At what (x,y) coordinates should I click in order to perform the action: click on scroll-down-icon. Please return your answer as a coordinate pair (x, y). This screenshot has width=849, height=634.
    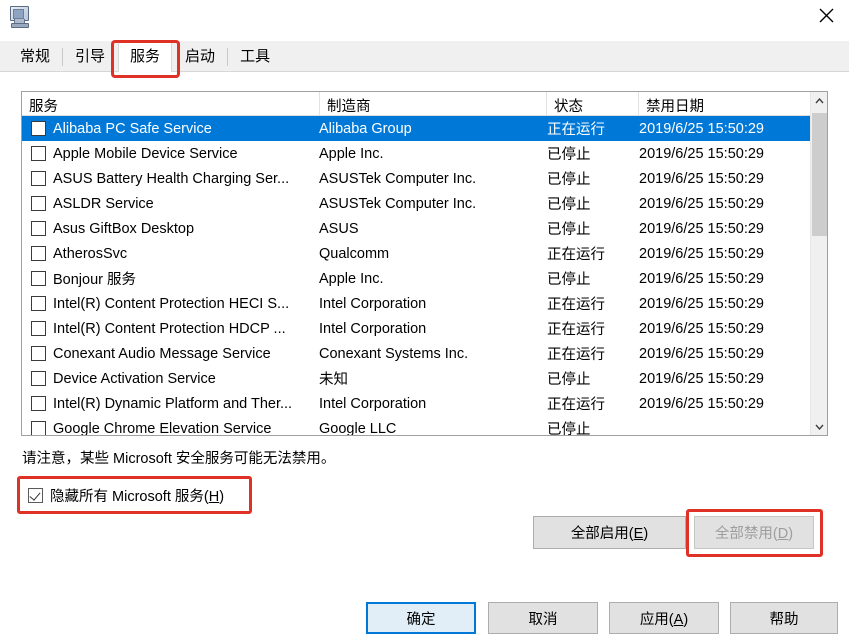
    Looking at the image, I should click on (819, 426).